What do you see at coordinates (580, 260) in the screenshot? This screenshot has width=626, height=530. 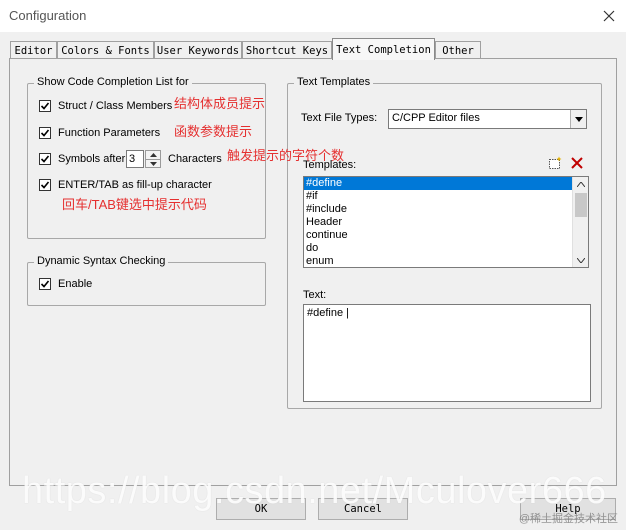 I see `scroll-down-icon` at bounding box center [580, 260].